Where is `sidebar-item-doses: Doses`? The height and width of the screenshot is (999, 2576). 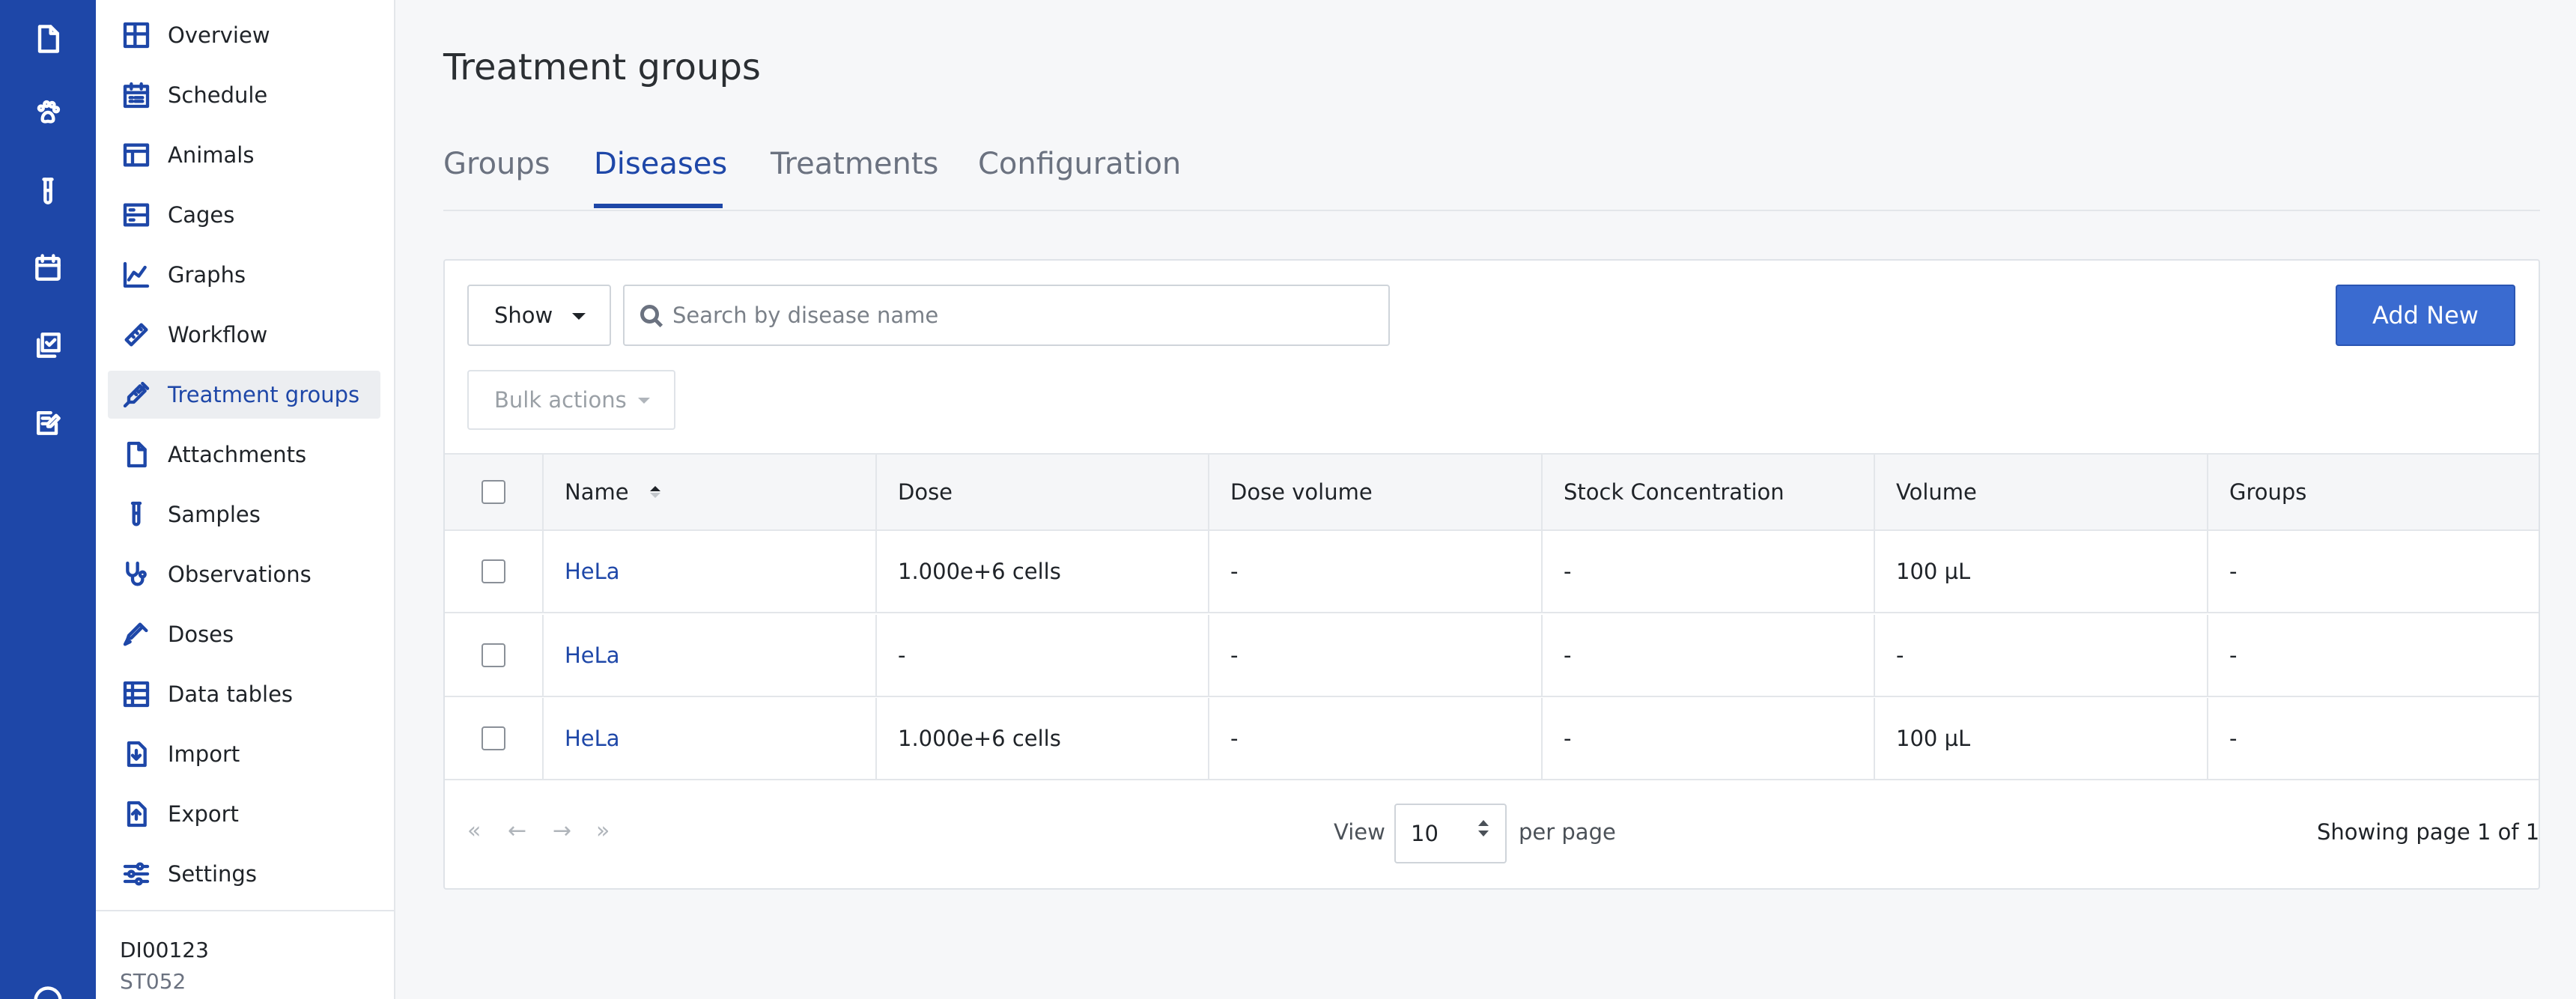 sidebar-item-doses: Doses is located at coordinates (244, 634).